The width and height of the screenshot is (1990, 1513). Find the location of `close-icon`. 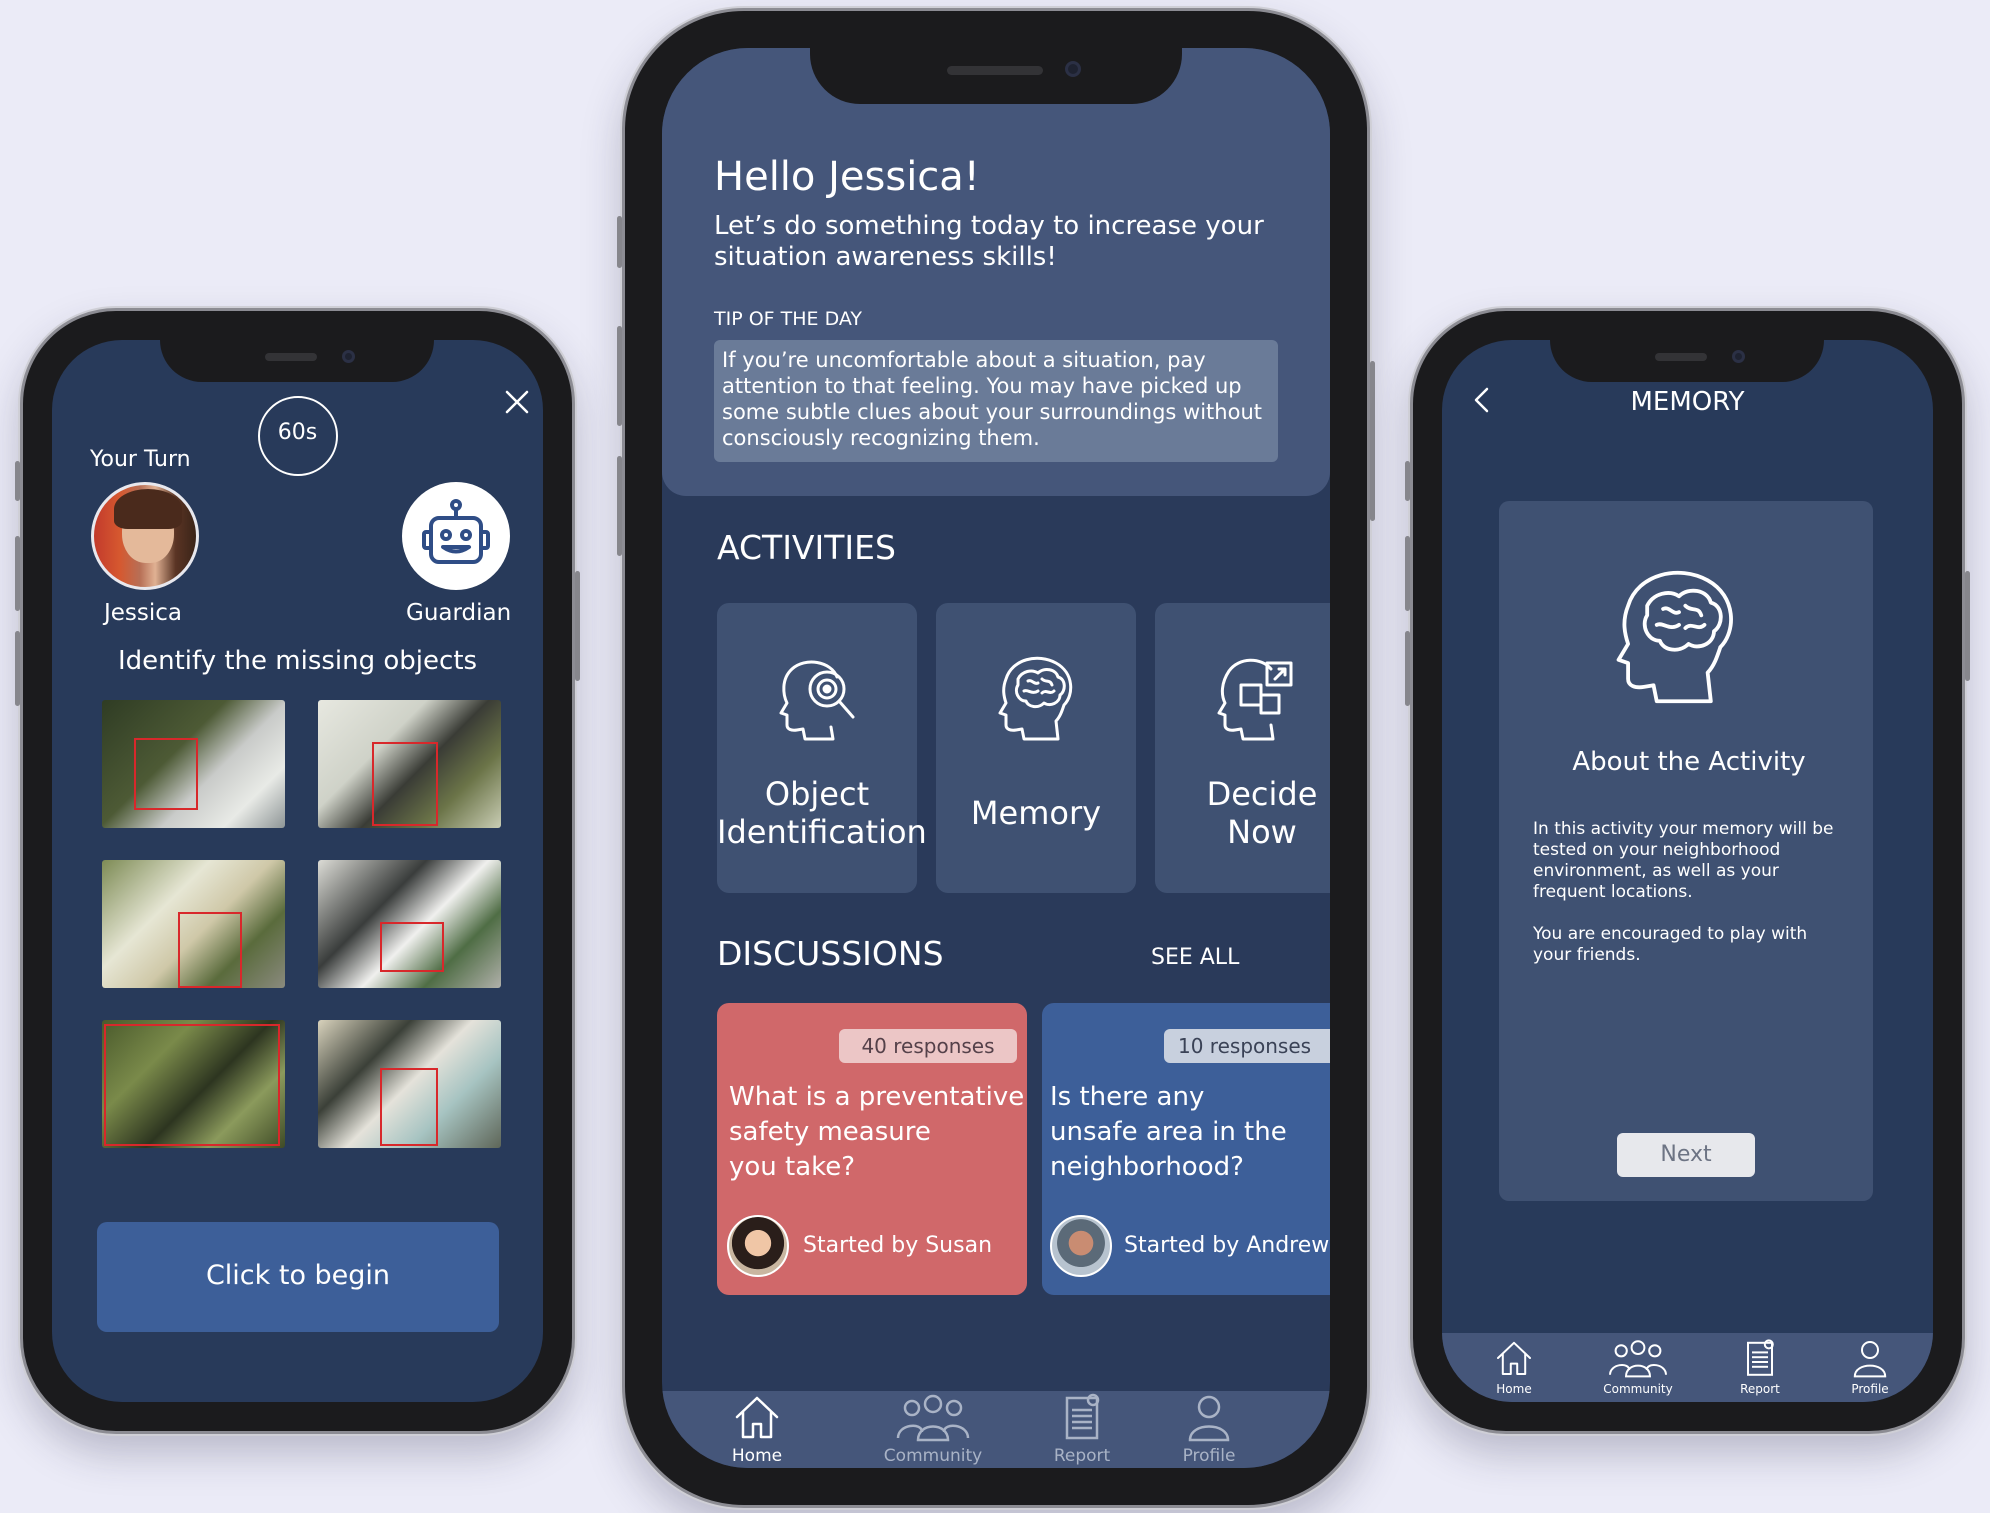

close-icon is located at coordinates (517, 402).